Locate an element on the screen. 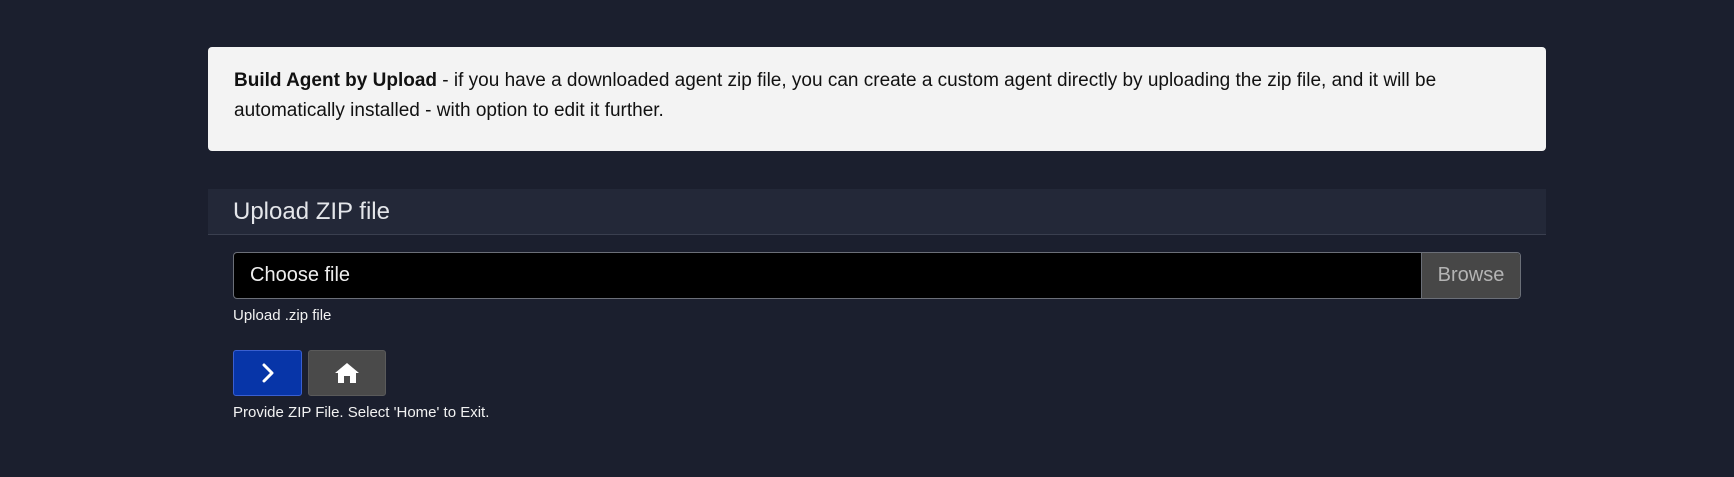  info-title: Build Agent by Upload is located at coordinates (336, 80).